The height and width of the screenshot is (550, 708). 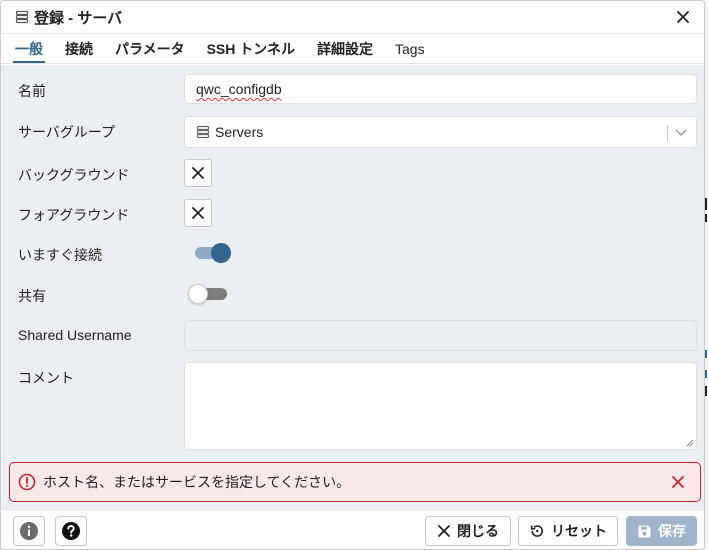 I want to click on save-button-label: 保存, so click(x=672, y=531).